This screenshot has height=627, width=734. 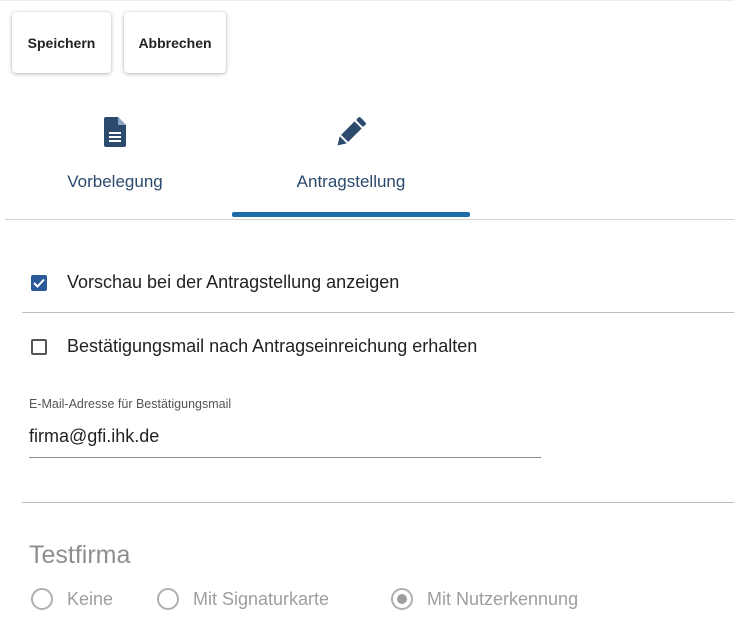 I want to click on radio-nutzerkennung: Mit Nutzerkennung, so click(x=484, y=599).